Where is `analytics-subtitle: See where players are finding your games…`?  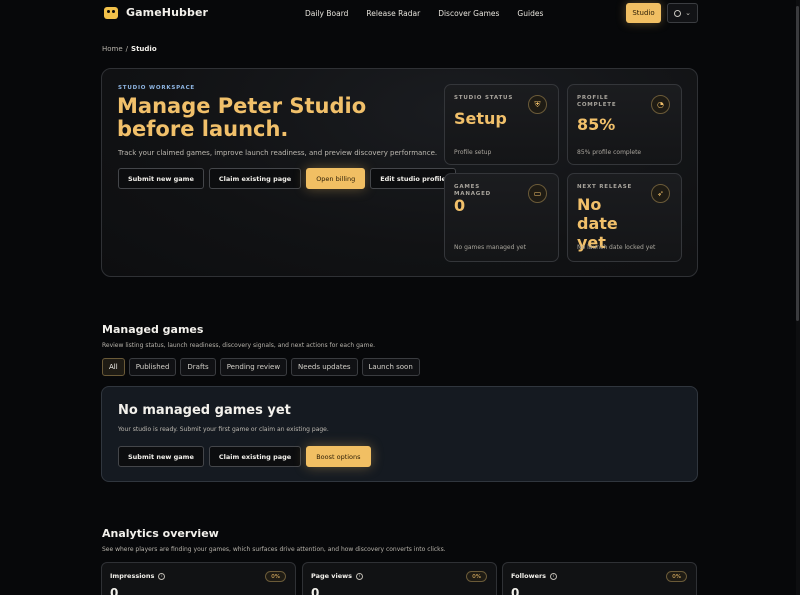 analytics-subtitle: See where players are finding your games… is located at coordinates (274, 549).